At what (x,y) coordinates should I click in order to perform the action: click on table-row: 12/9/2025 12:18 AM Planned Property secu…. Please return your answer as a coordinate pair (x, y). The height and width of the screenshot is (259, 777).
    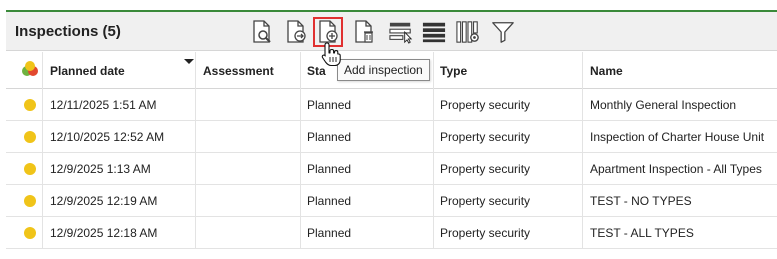
    Looking at the image, I should click on (391, 233).